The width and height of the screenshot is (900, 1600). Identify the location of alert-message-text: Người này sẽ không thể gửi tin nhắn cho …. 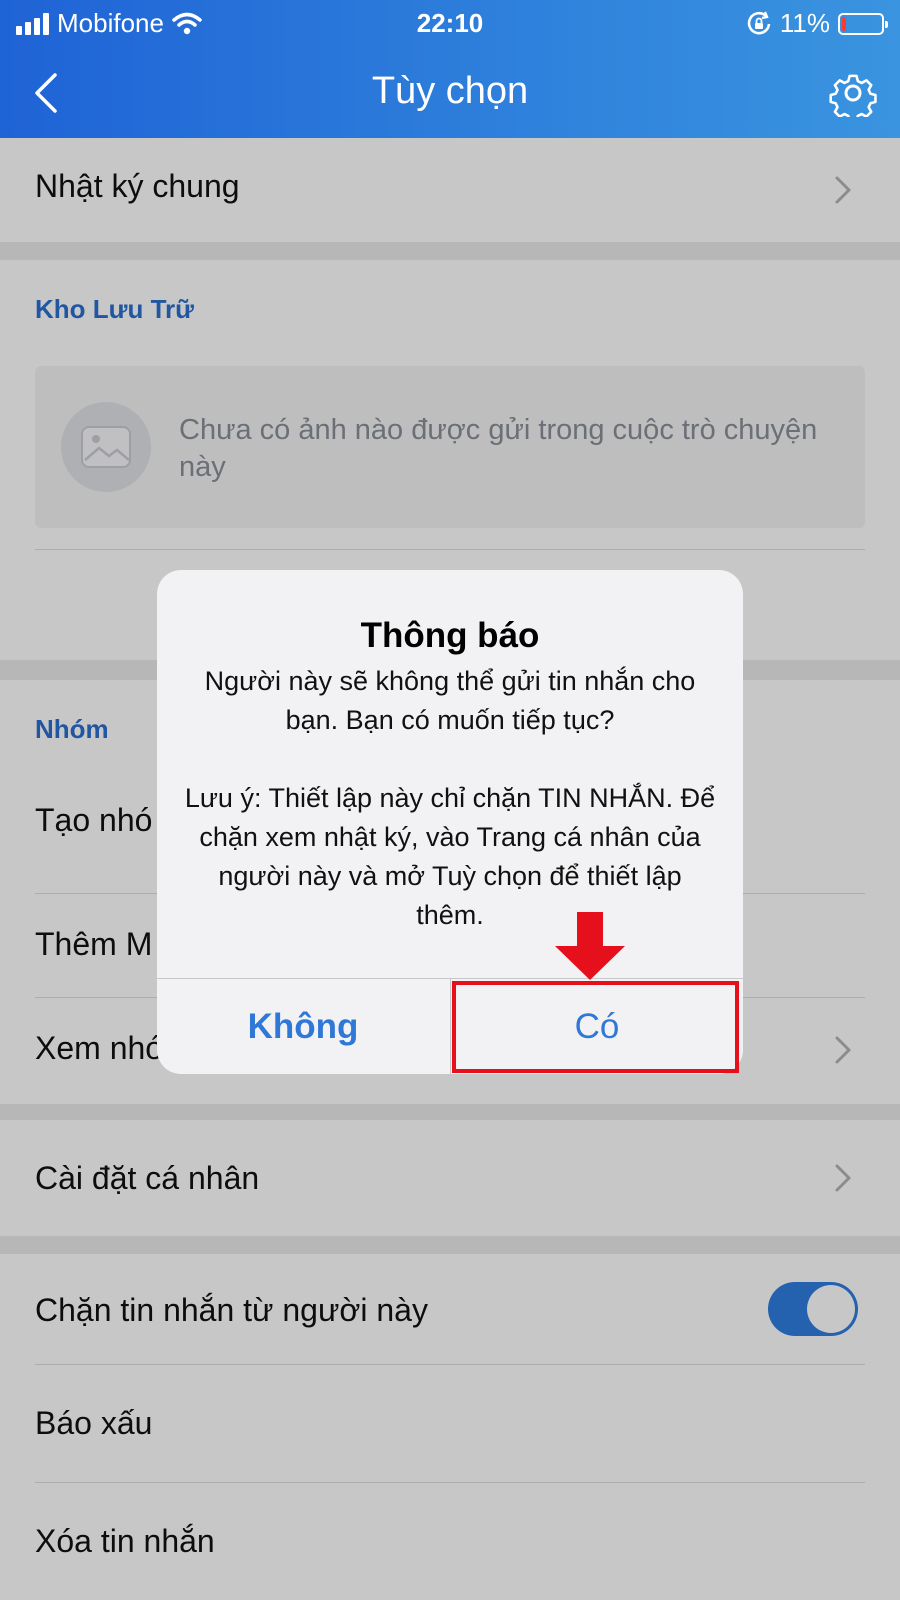
(450, 700).